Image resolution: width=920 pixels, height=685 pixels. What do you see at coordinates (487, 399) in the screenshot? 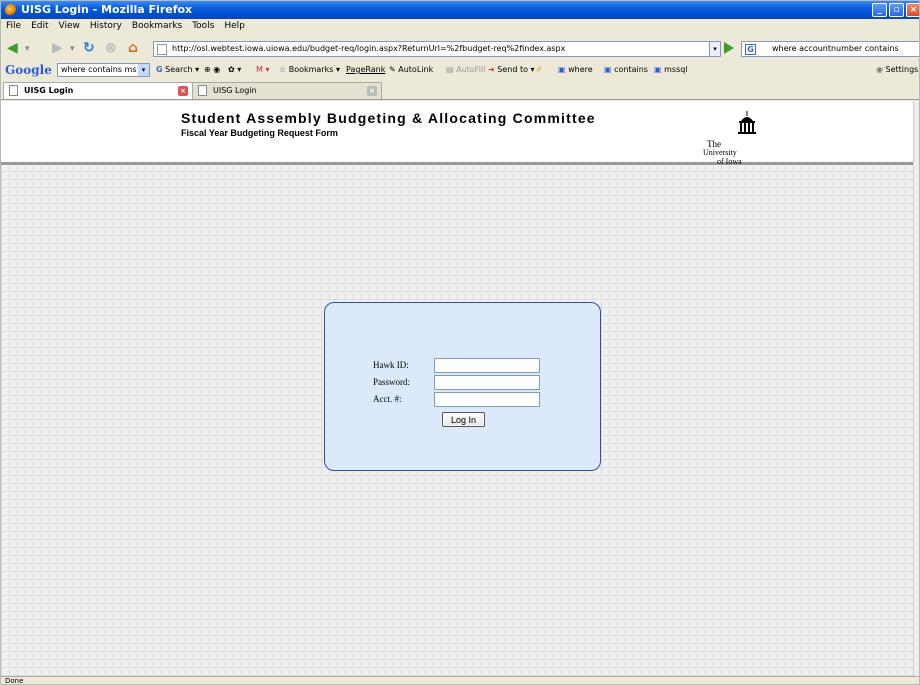
I see `acct-input` at bounding box center [487, 399].